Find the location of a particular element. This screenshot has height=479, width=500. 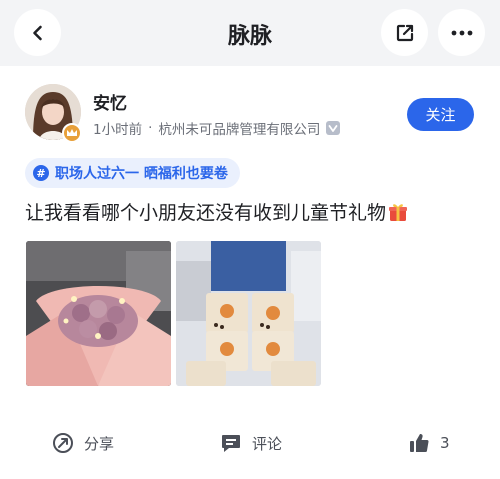

post-photo-bouquet is located at coordinates (98, 313).